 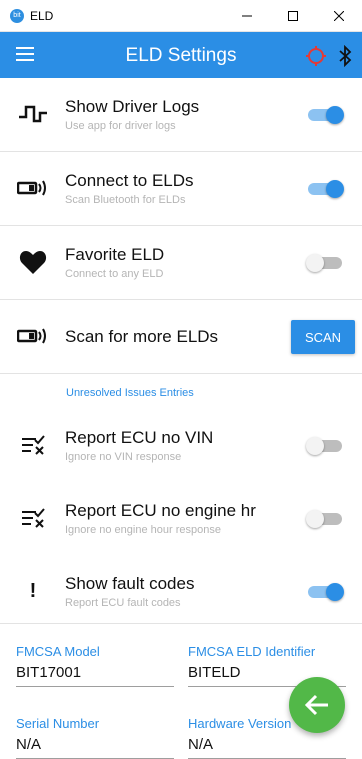 I want to click on show-driver-logs-row: Show Driver Logs Use app for driver logs, so click(x=181, y=115).